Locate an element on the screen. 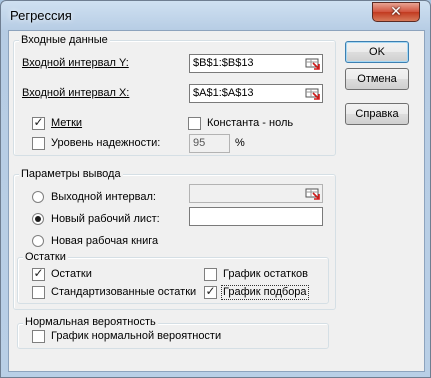 The height and width of the screenshot is (378, 431). residuals-label: Остатки is located at coordinates (71, 274).